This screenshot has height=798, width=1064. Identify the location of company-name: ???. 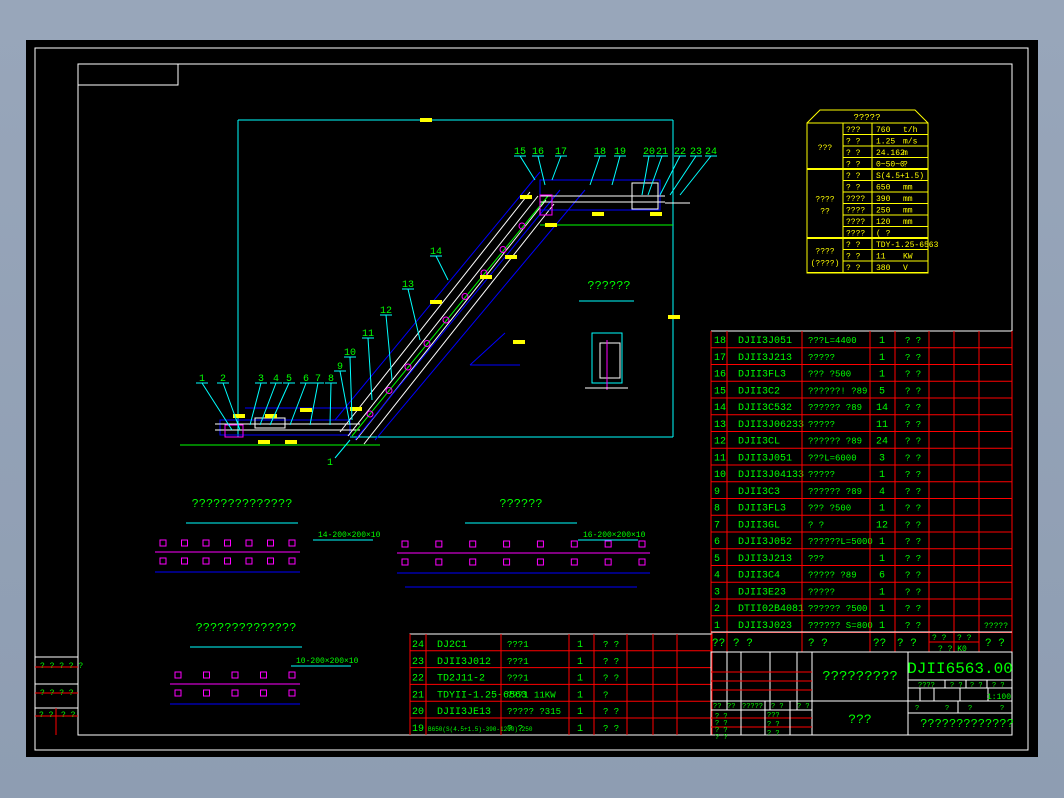
(859, 719).